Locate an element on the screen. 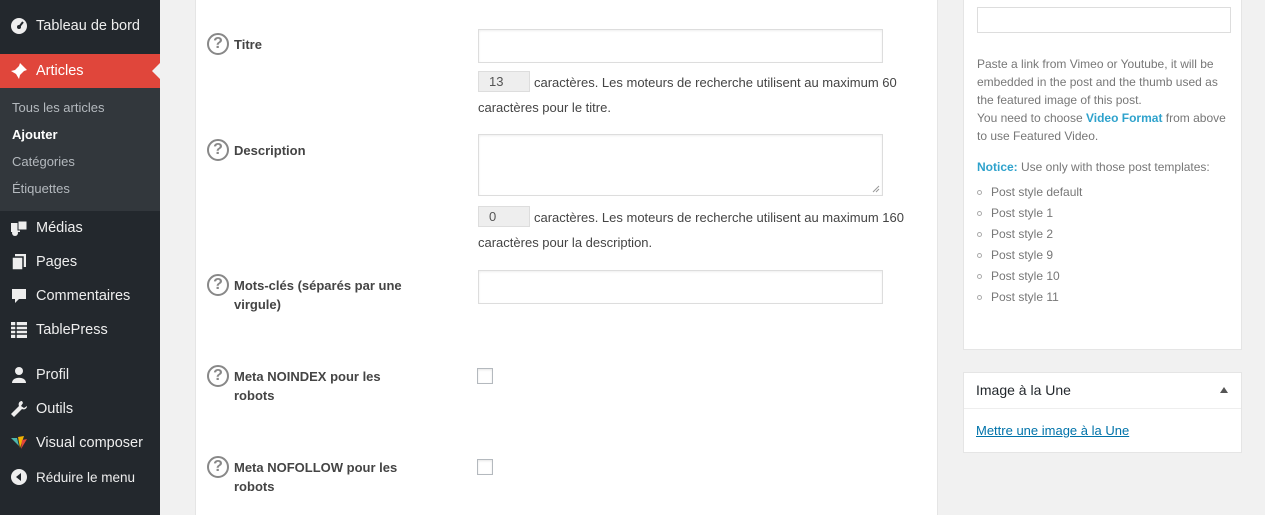 This screenshot has height=515, width=1265. metabox-header: Image à la Une is located at coordinates (1102, 391).